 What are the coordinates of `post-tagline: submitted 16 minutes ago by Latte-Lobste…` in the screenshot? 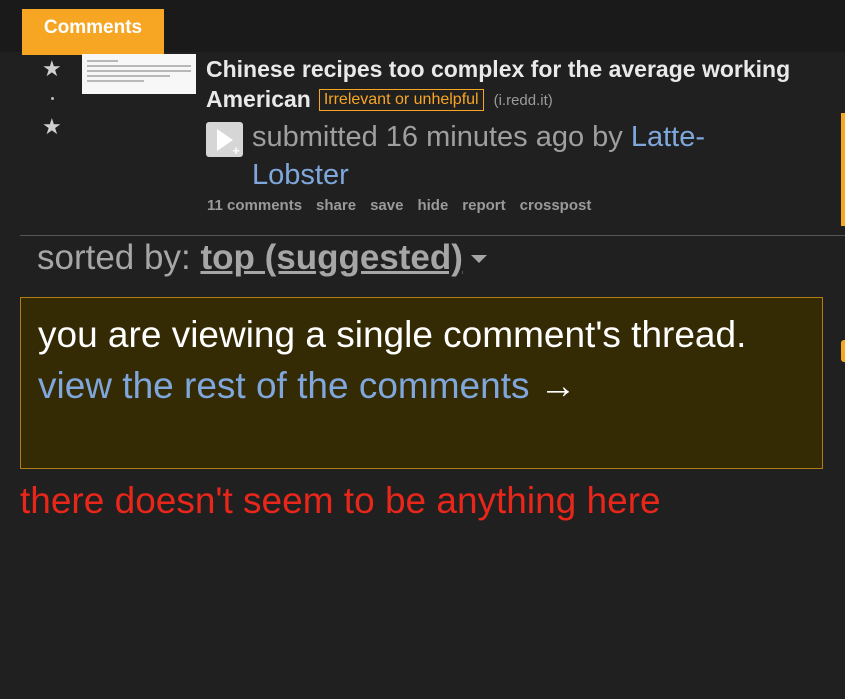 It's located at (522, 156).